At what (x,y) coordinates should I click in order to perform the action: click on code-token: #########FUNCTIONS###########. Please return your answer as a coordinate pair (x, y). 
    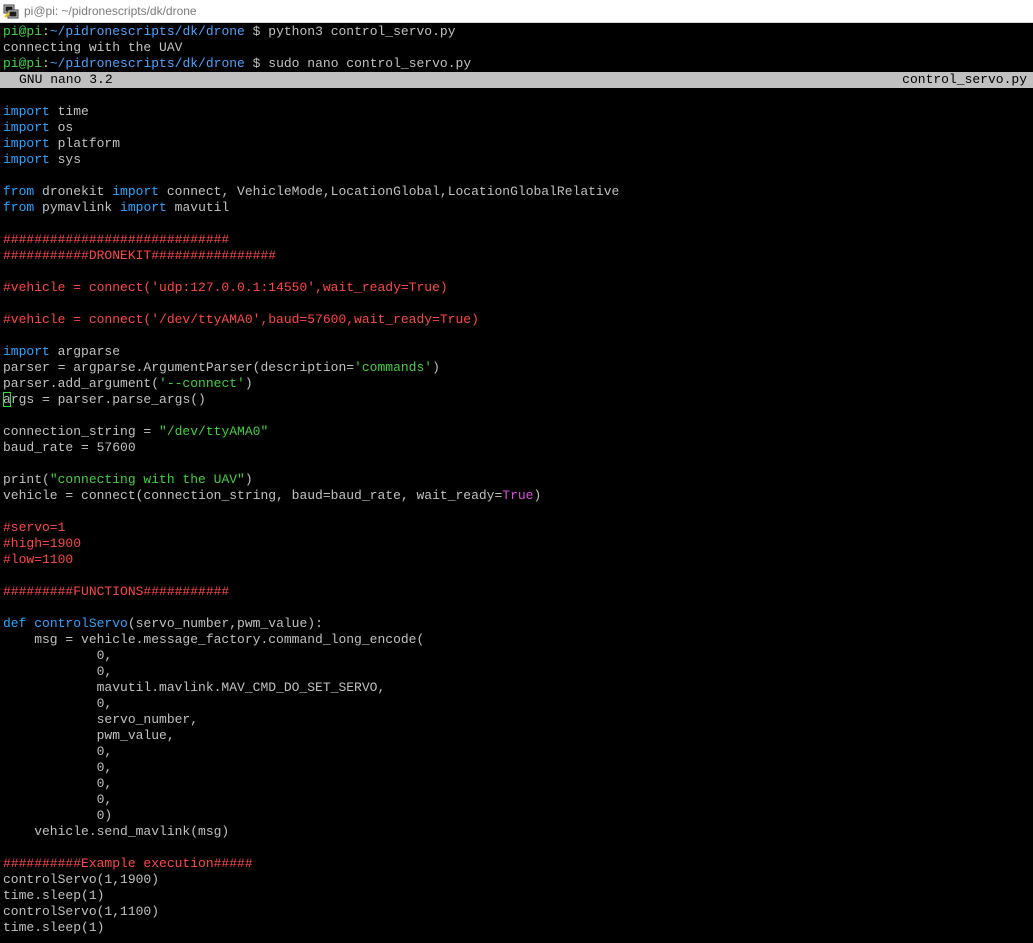
    Looking at the image, I should click on (116, 591).